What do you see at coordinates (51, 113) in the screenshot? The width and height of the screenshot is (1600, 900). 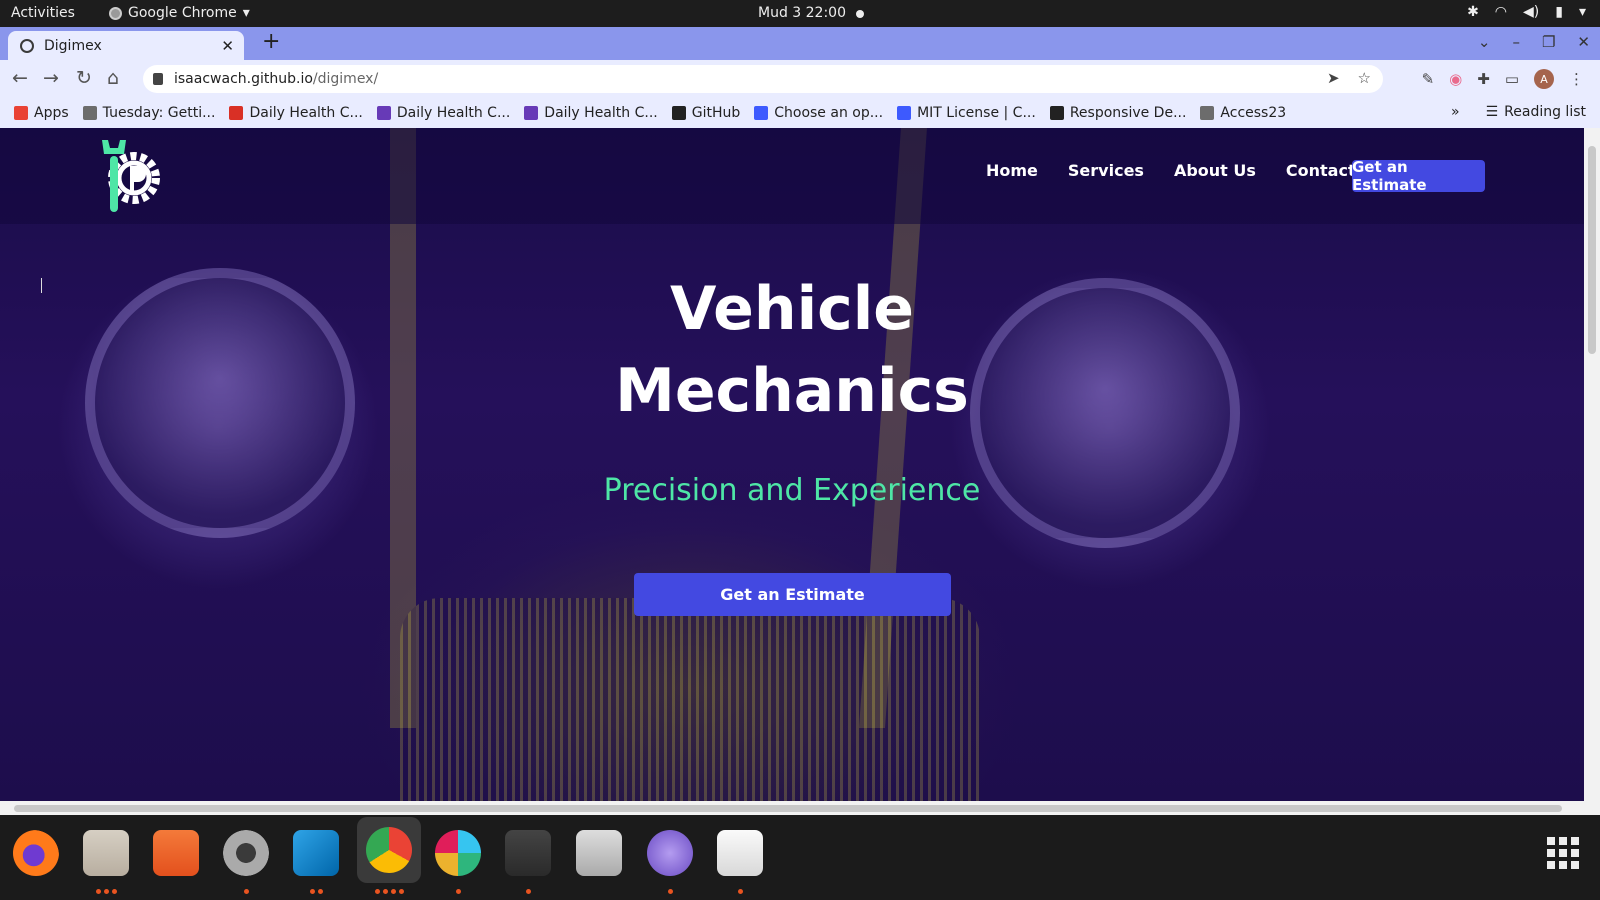 I see `bookmark-label: Apps` at bounding box center [51, 113].